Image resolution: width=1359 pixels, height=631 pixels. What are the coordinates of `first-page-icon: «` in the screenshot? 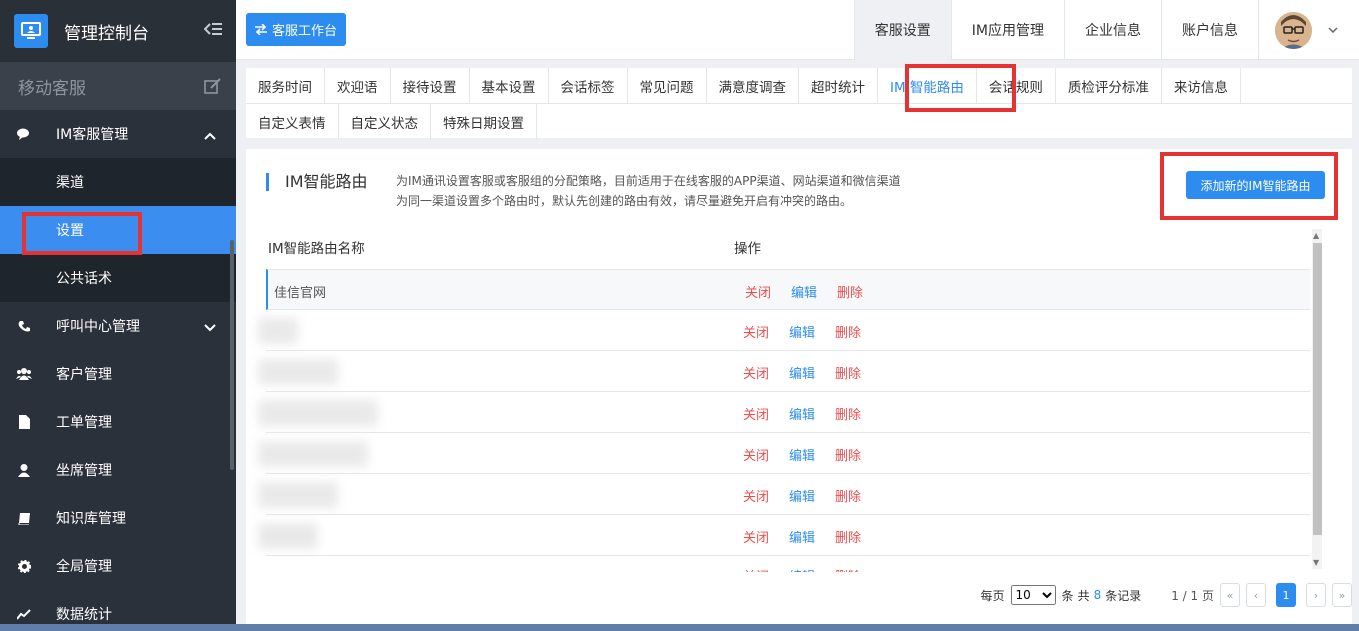 It's located at (1230, 595).